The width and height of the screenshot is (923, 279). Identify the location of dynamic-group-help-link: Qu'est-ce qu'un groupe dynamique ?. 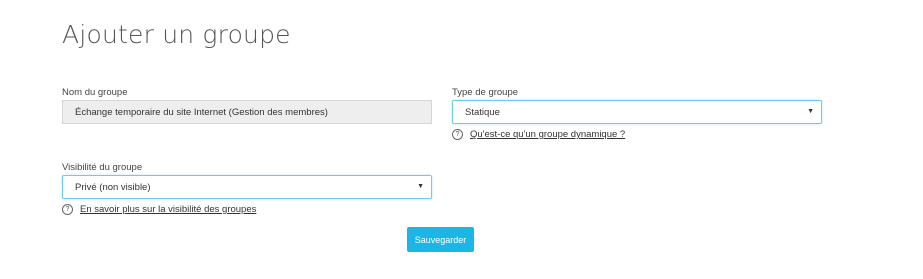
(547, 134).